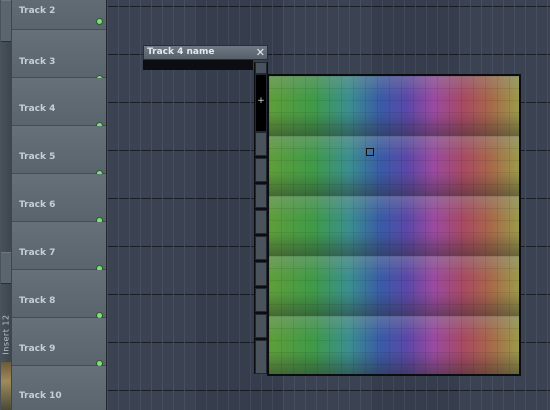 The image size is (550, 410). Describe the element at coordinates (59, 15) in the screenshot. I see `track-header-2: Track 2` at that location.